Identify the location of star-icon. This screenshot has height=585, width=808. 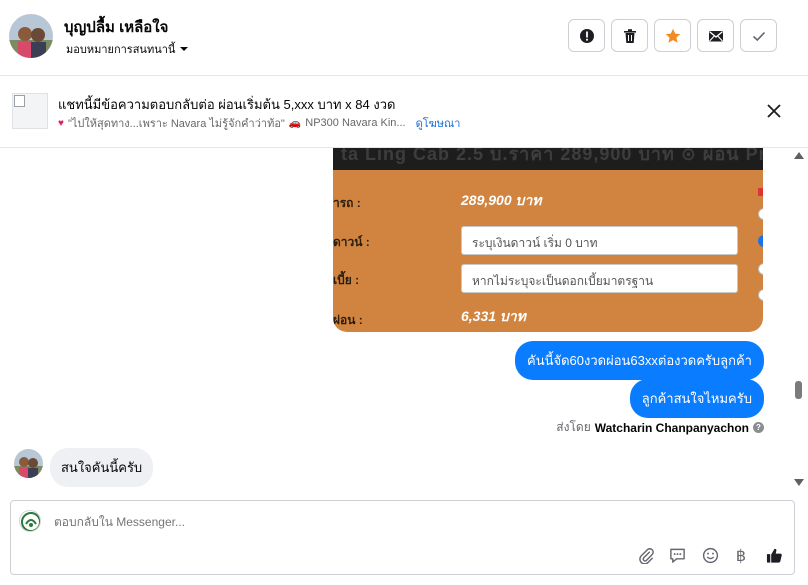
(672, 35).